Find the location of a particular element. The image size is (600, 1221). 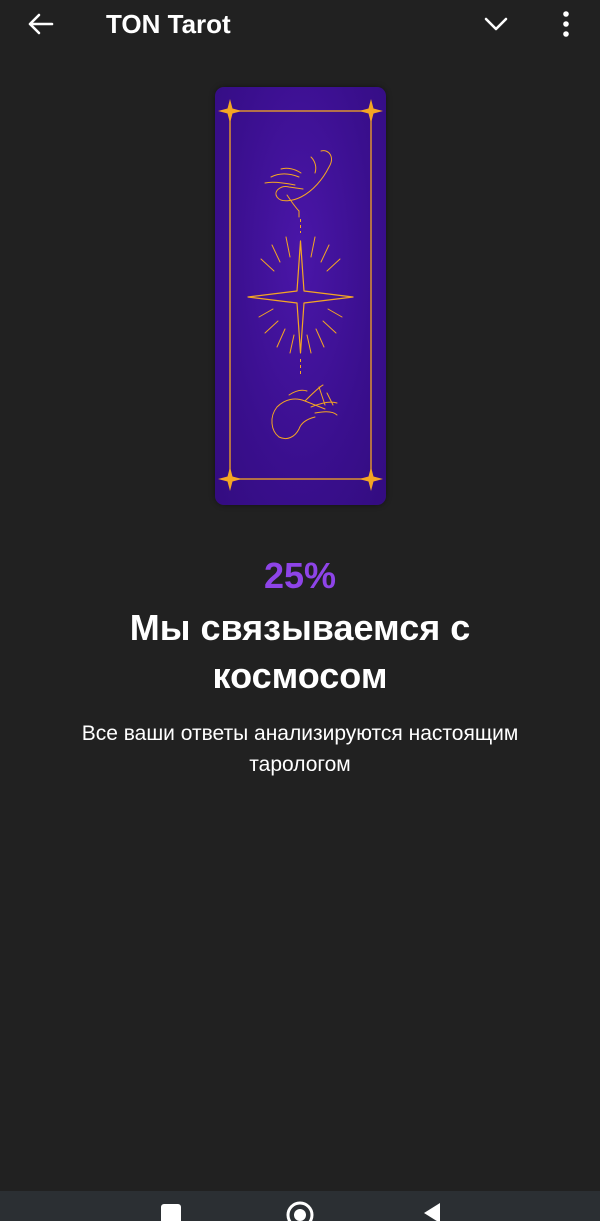

headline: Мы связываемся с космосом is located at coordinates (300, 651).